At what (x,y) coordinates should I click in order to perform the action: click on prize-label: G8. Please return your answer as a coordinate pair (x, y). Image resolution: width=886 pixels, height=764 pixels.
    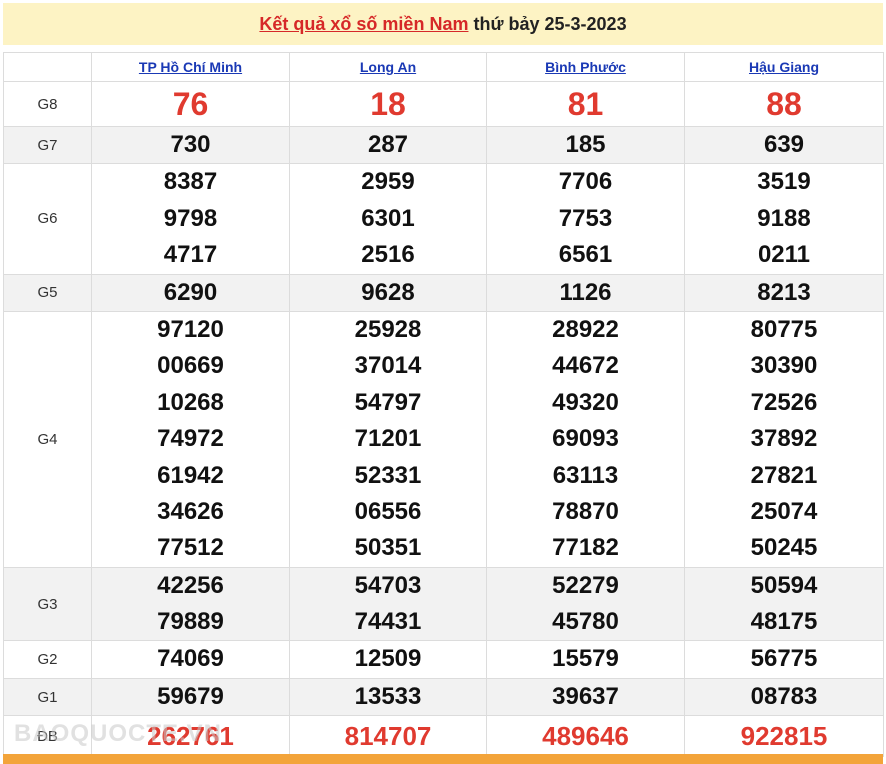
    Looking at the image, I should click on (47, 104).